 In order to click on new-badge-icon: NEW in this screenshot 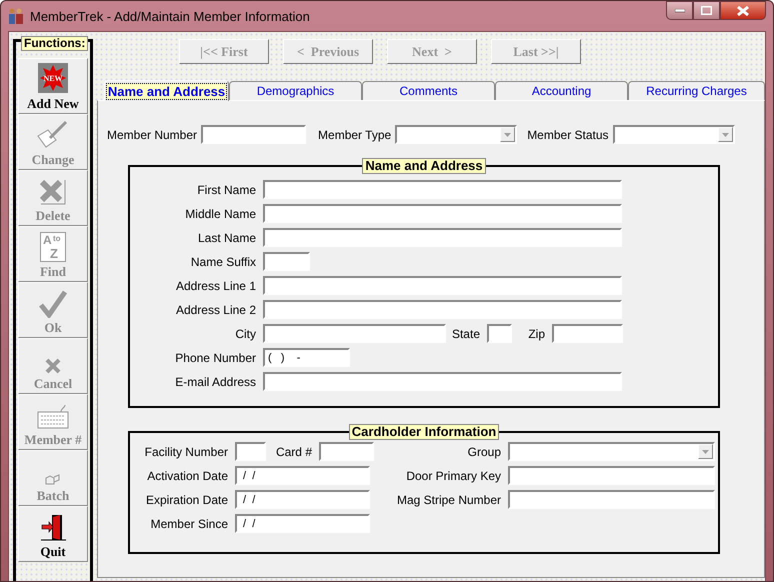, I will do `click(53, 78)`.